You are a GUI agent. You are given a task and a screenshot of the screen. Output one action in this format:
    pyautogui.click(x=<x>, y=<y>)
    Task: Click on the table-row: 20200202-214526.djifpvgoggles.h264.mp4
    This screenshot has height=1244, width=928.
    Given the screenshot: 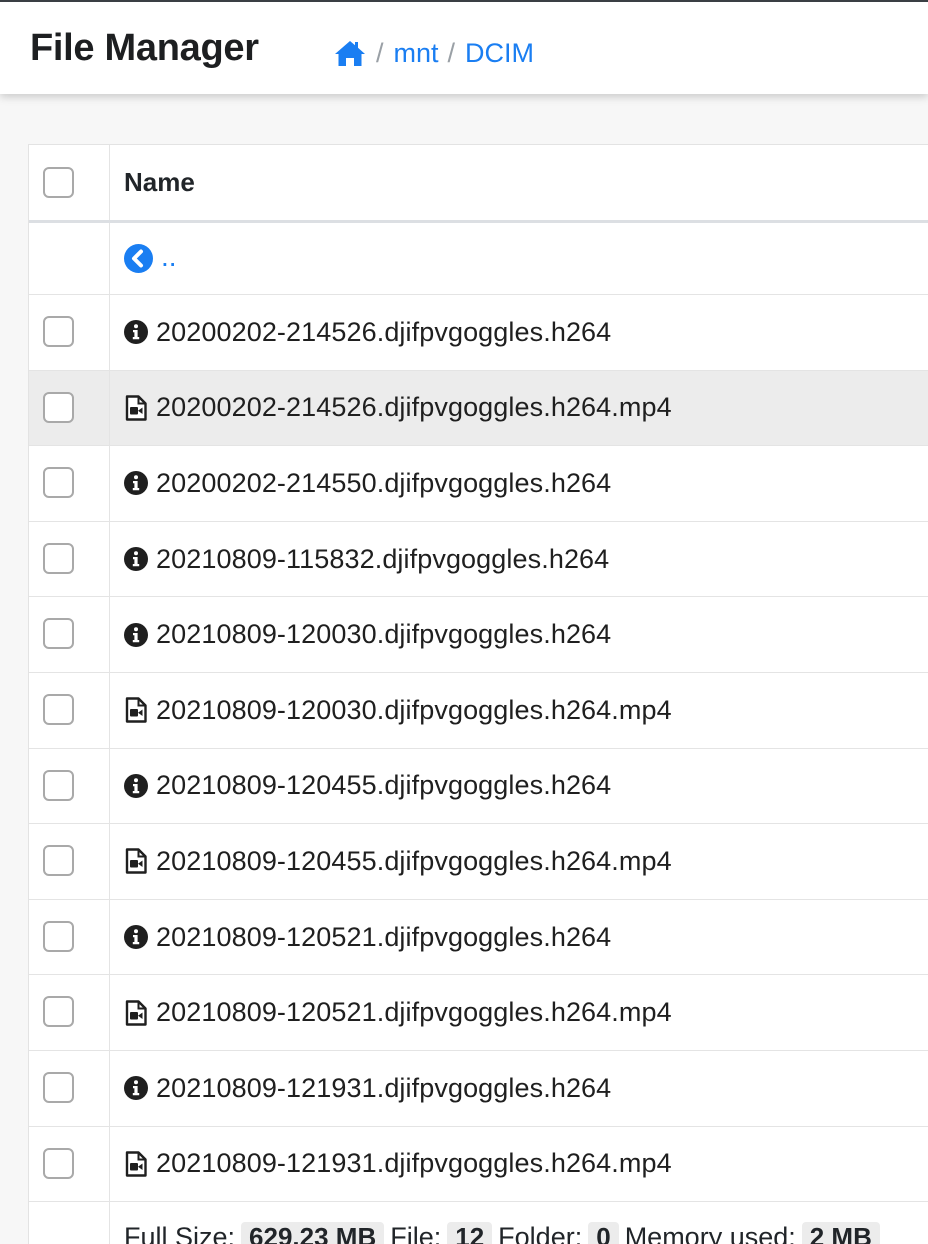 What is the action you would take?
    pyautogui.click(x=478, y=408)
    